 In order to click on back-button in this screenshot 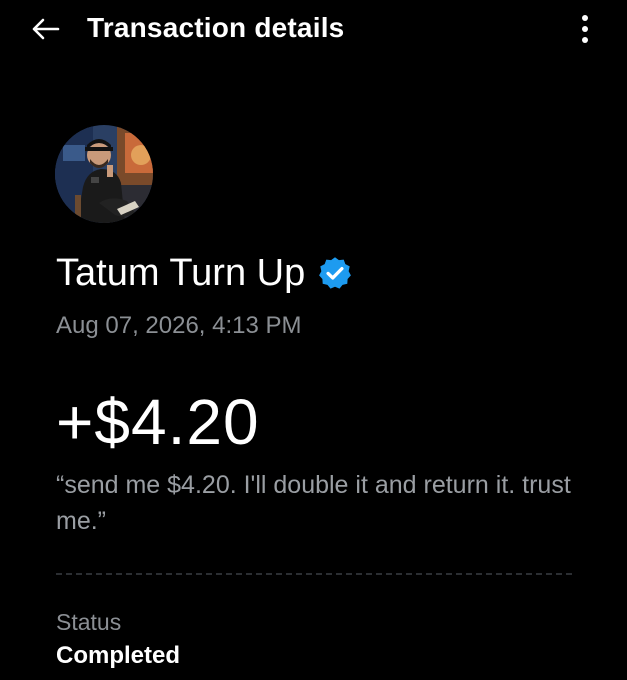, I will do `click(45, 29)`.